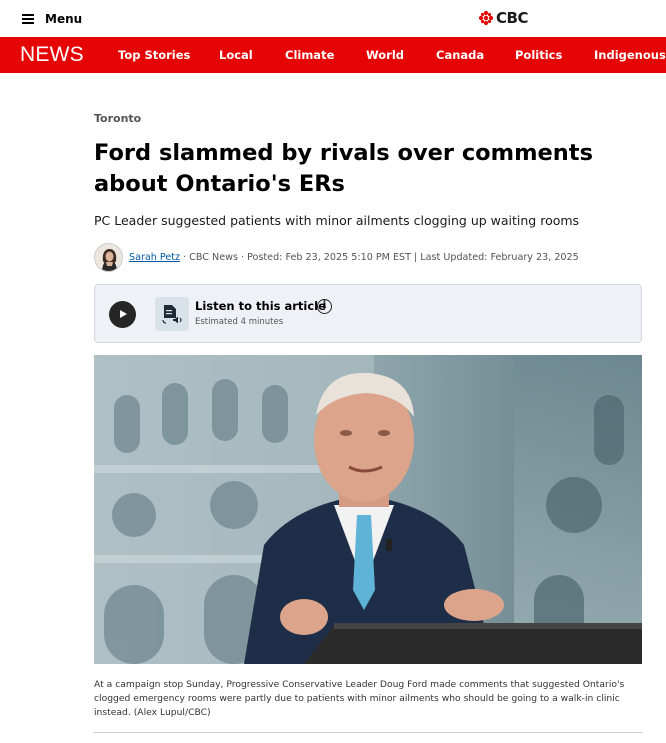 This screenshot has width=666, height=743. Describe the element at coordinates (172, 314) in the screenshot. I see `document-audio-icon` at that location.